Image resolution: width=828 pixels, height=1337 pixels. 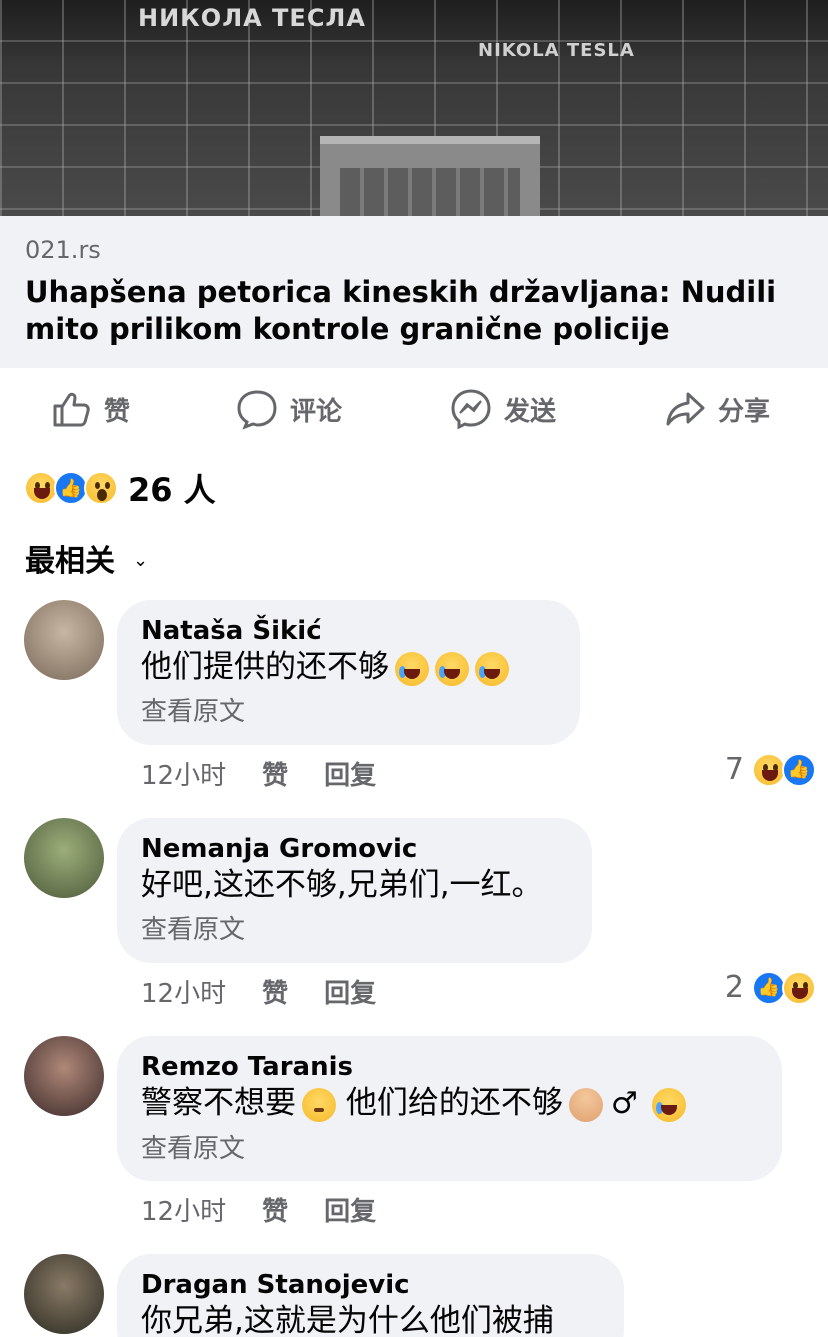 What do you see at coordinates (172, 490) in the screenshot?
I see `reaction-count: 26 人` at bounding box center [172, 490].